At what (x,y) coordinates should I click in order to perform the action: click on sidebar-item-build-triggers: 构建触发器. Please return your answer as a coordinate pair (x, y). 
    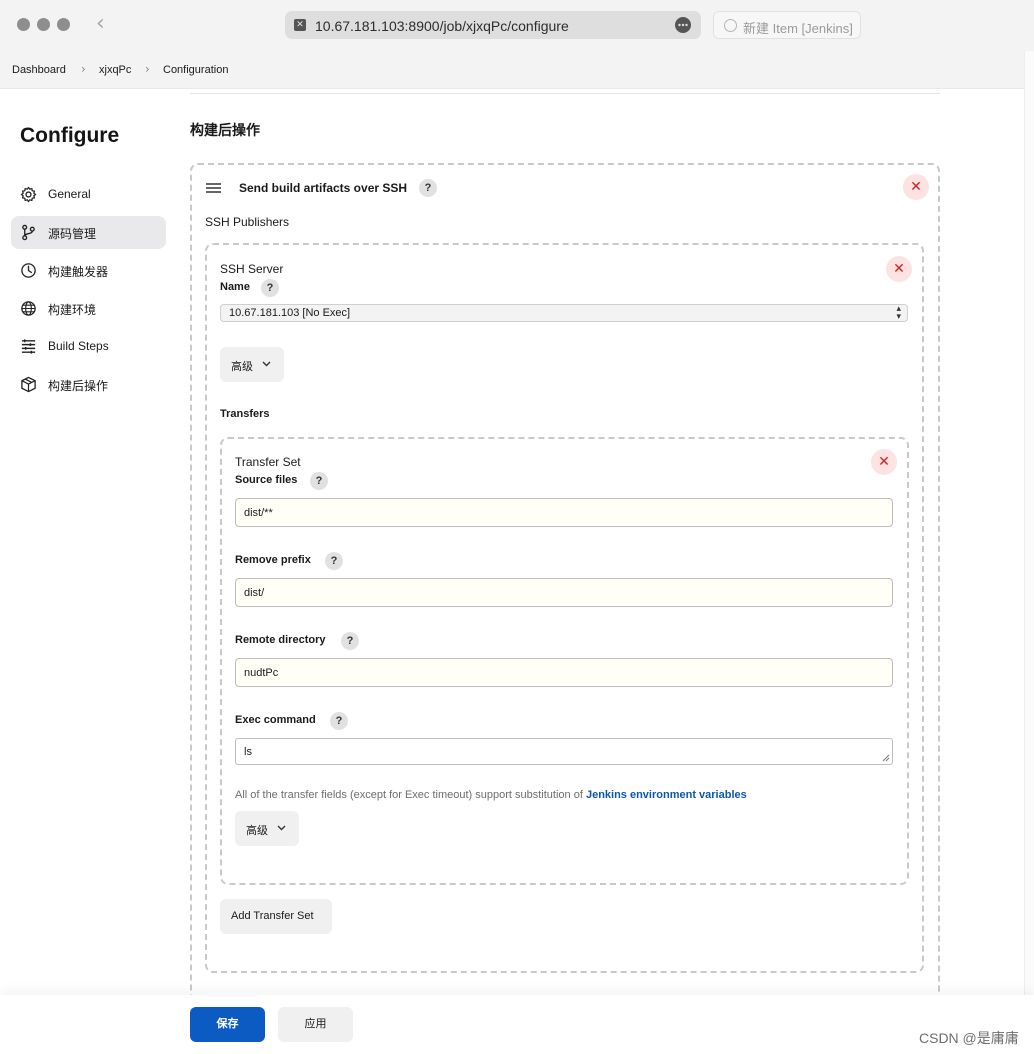
    Looking at the image, I should click on (88, 270).